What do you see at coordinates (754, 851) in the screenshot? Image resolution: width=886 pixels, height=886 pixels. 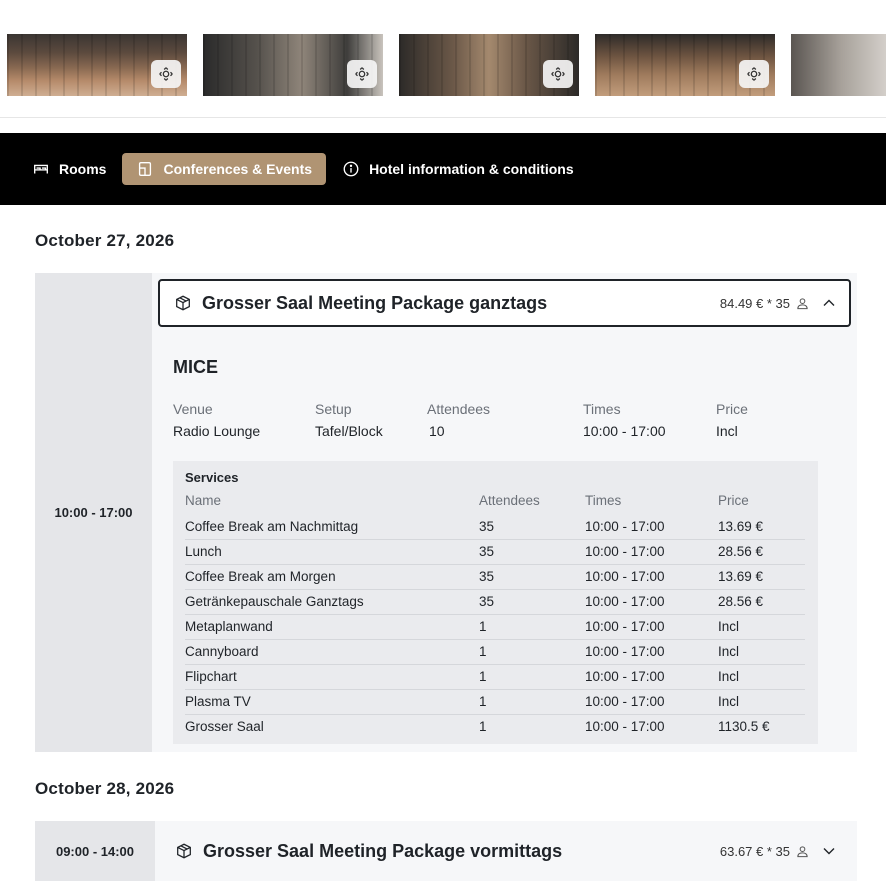 I see `package-price-text: 63.67 € * 35` at bounding box center [754, 851].